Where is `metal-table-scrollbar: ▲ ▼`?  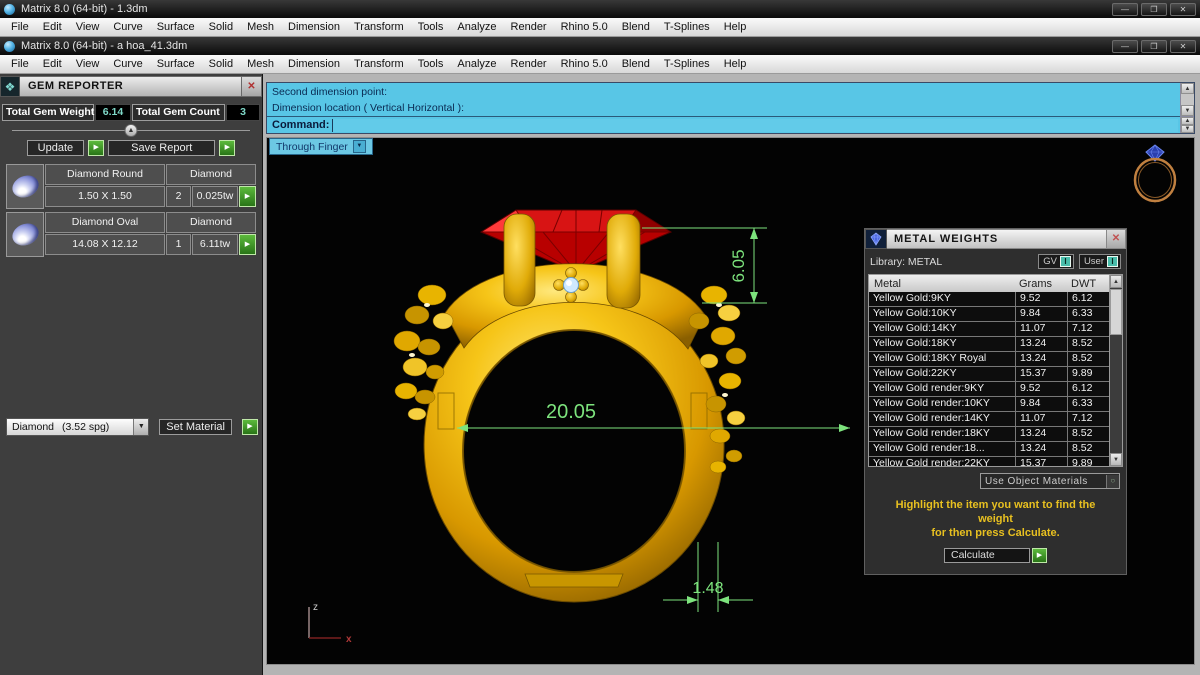
metal-table-scrollbar: ▲ ▼ is located at coordinates (1115, 370).